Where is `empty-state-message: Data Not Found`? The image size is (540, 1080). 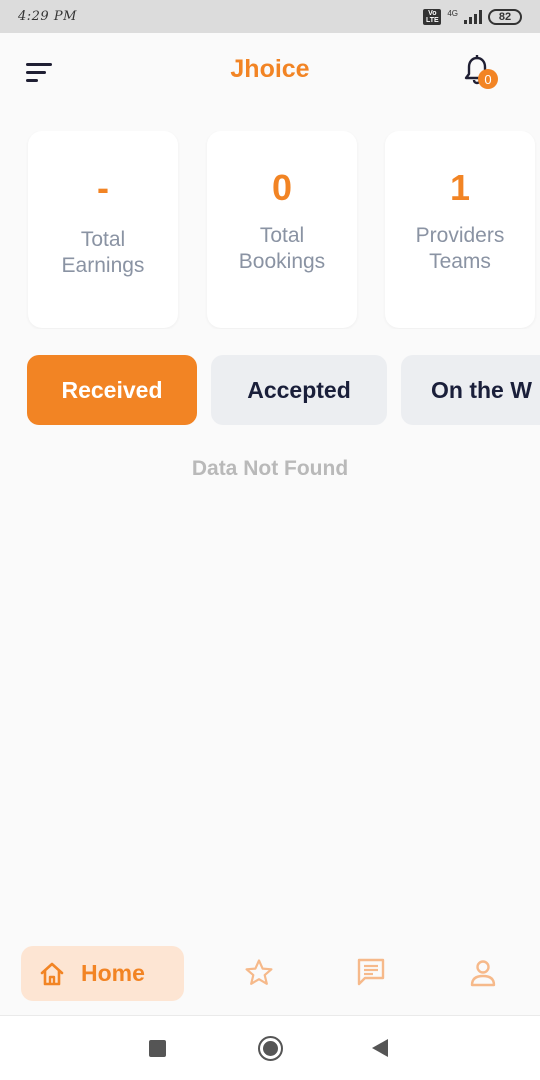 empty-state-message: Data Not Found is located at coordinates (270, 468).